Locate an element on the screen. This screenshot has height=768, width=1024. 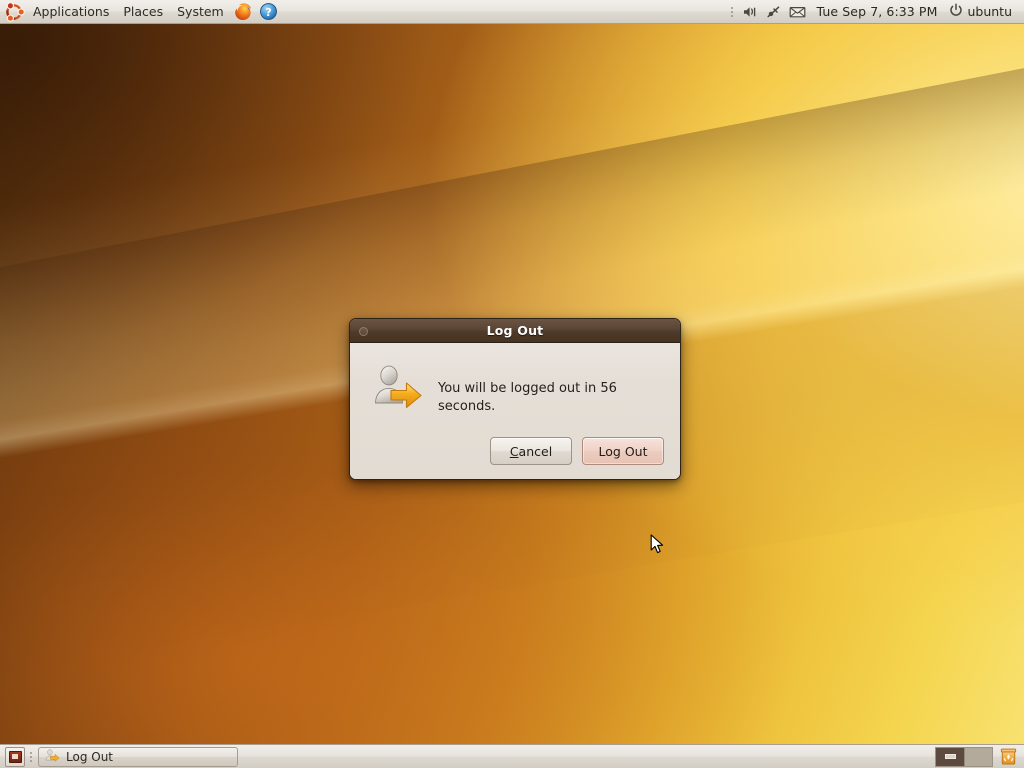
bottom-panel-tray is located at coordinates (978, 756).